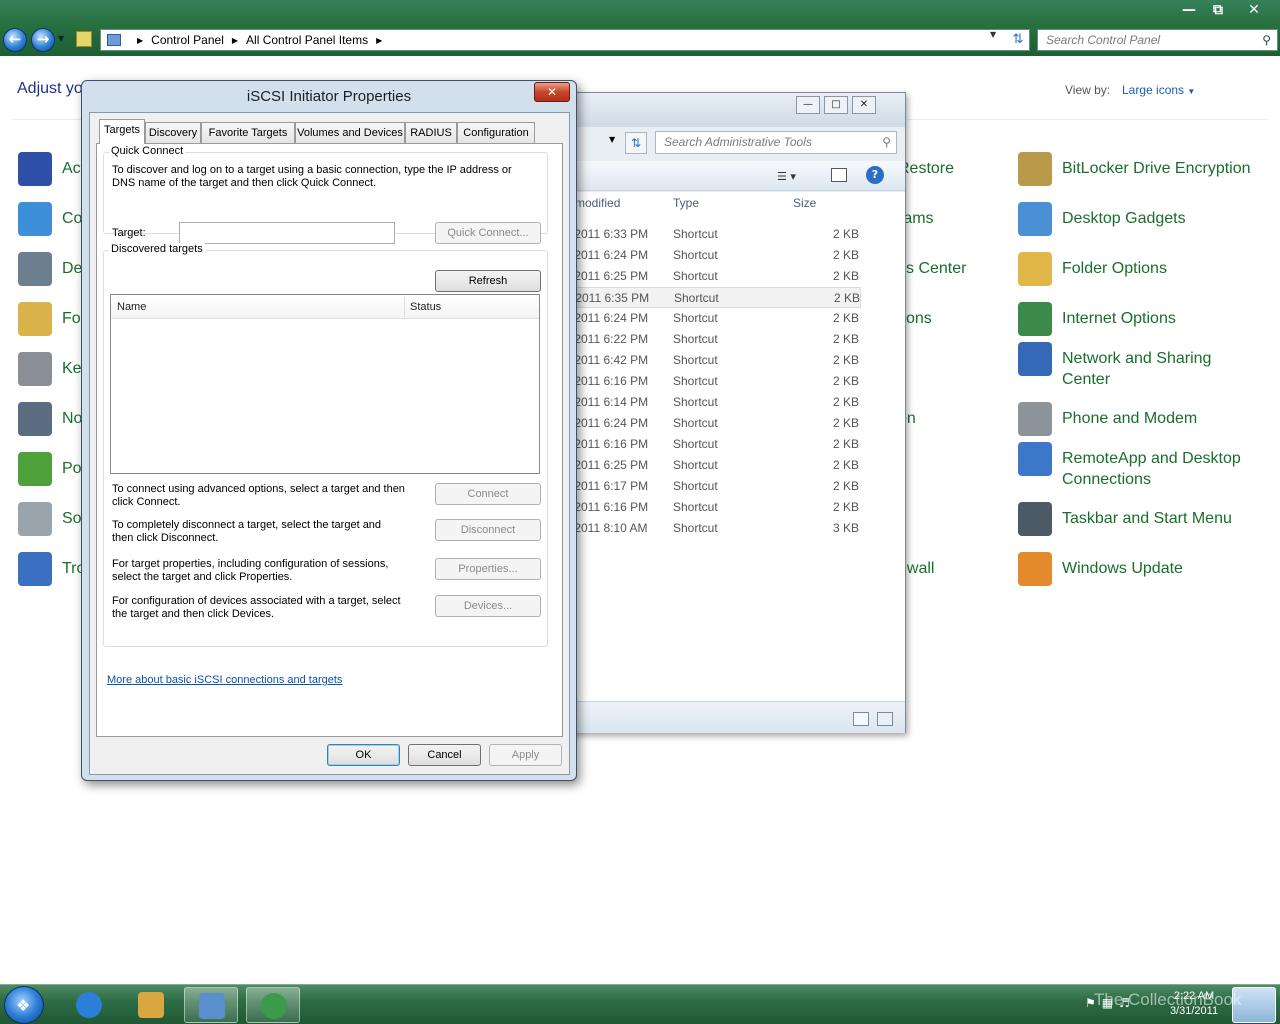 This screenshot has width=1280, height=1024. Describe the element at coordinates (711, 360) in the screenshot. I see `table-row: /2011 6:42 PM Shortcut 2 KB` at that location.